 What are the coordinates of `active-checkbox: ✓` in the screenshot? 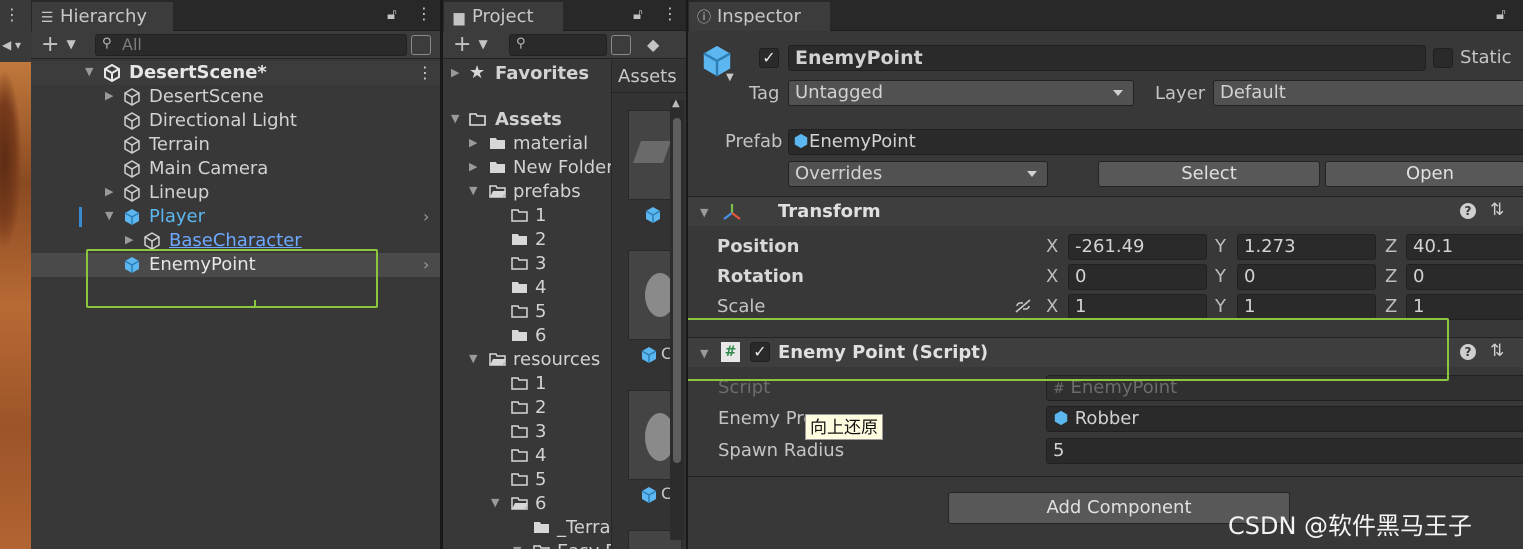 It's located at (769, 58).